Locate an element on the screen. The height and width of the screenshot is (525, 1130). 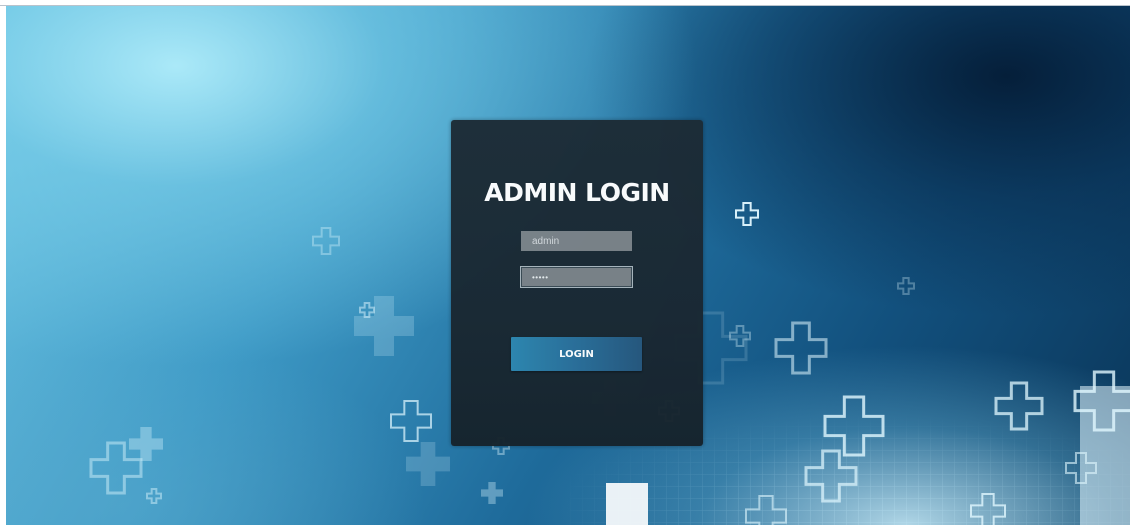
login-panel: ADMIN LOGIN LOGIN is located at coordinates (577, 283).